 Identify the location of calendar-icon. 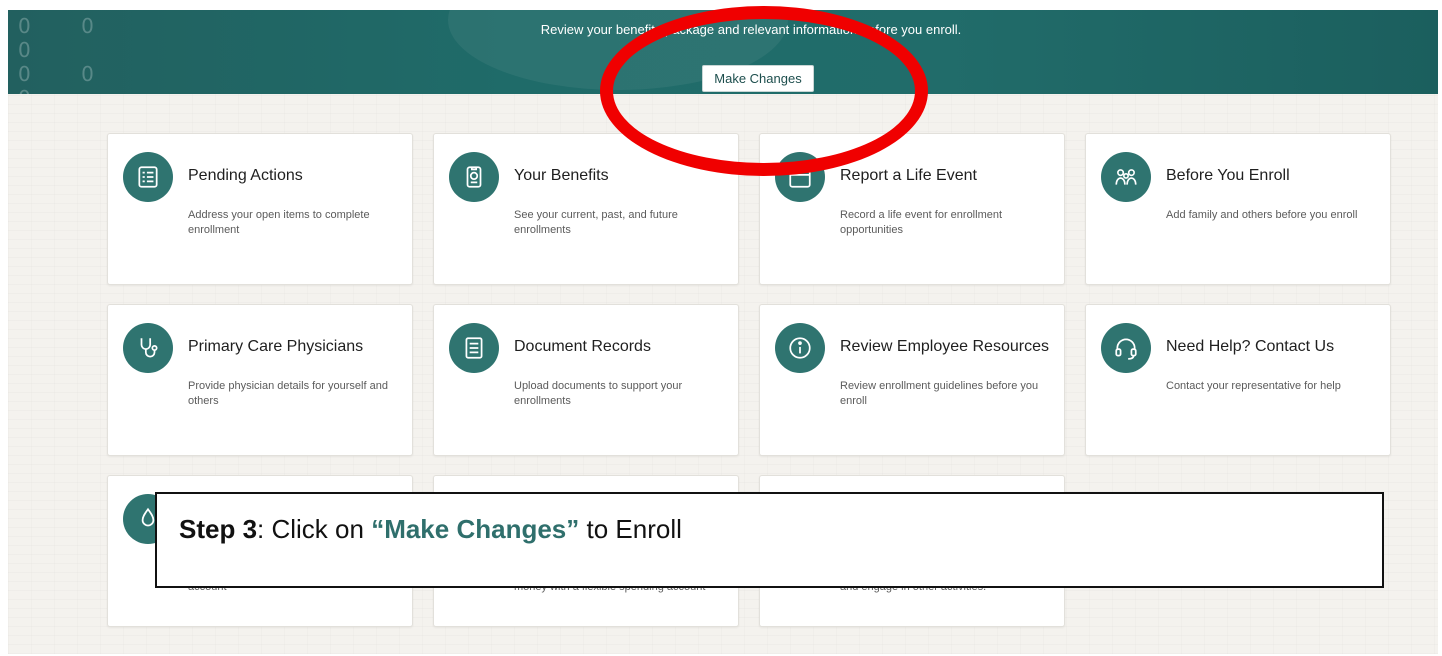
(800, 177).